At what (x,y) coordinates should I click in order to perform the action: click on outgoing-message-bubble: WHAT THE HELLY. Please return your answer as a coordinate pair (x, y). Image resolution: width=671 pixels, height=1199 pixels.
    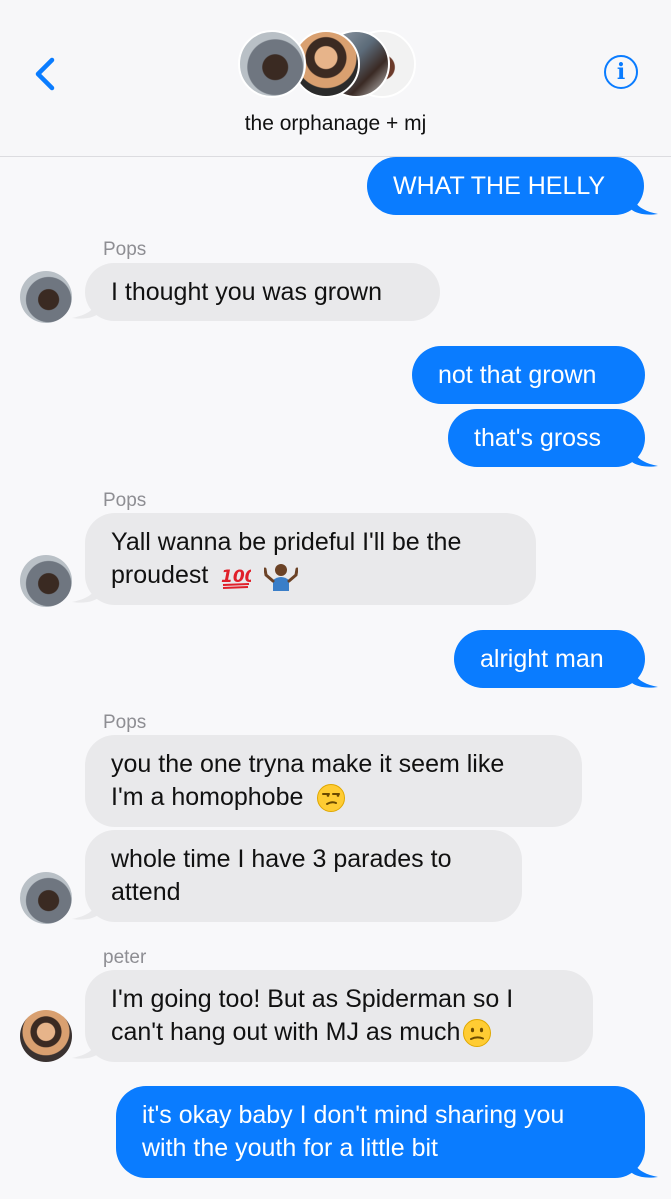
    Looking at the image, I should click on (505, 186).